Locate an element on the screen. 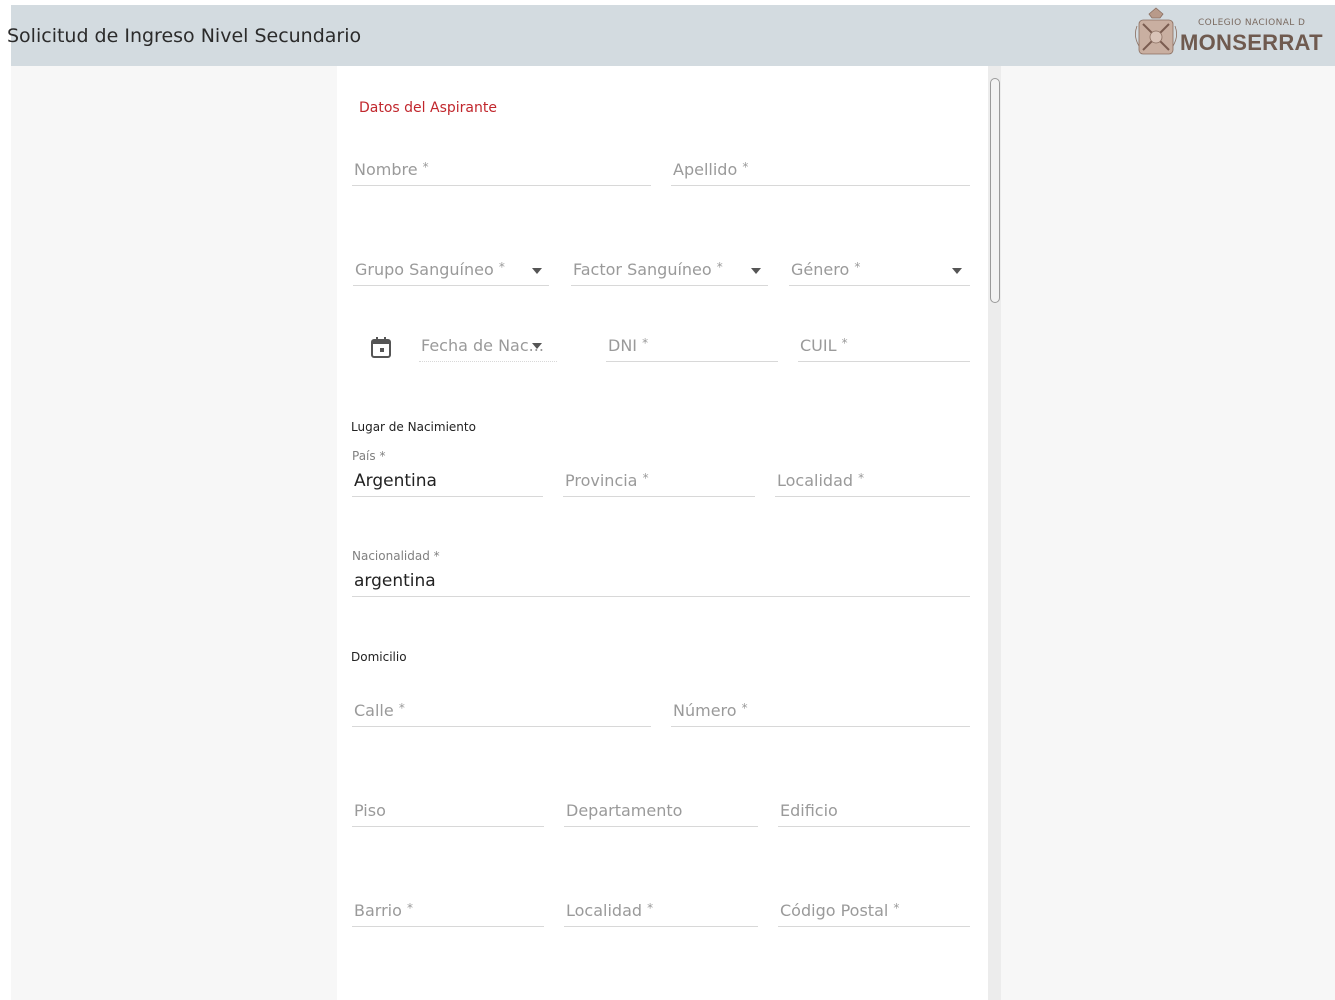 This screenshot has width=1335, height=1000. apellido-placeholder: Apellido * is located at coordinates (711, 169).